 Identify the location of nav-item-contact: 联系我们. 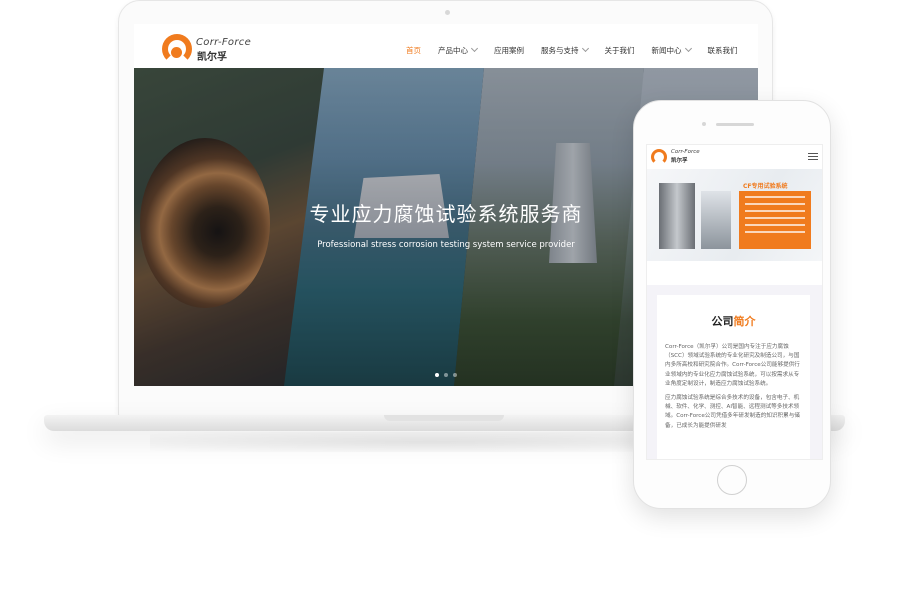
(723, 50).